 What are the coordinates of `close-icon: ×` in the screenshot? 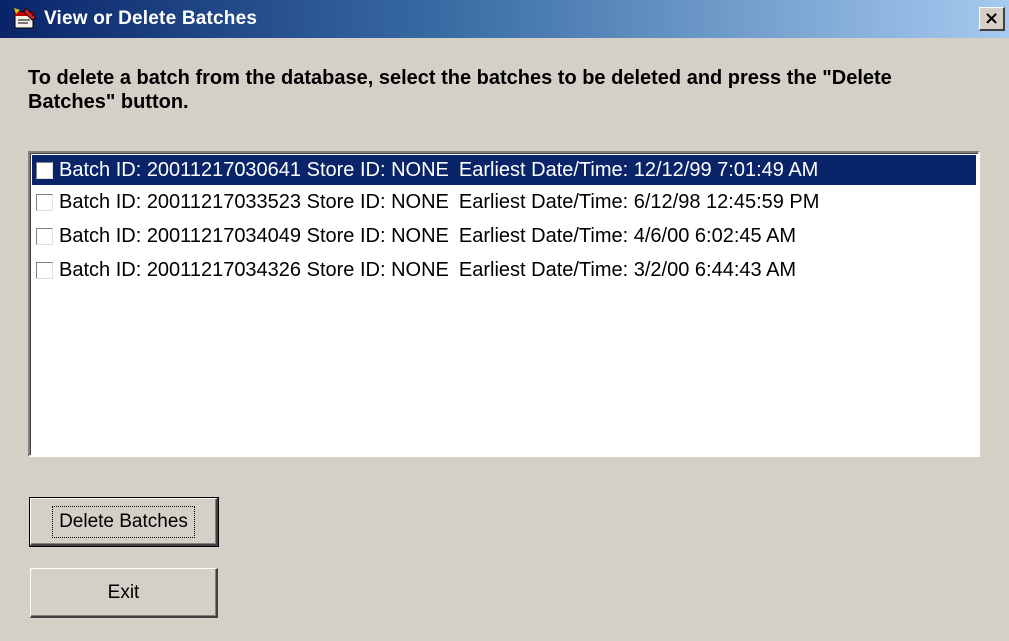 It's located at (991, 18).